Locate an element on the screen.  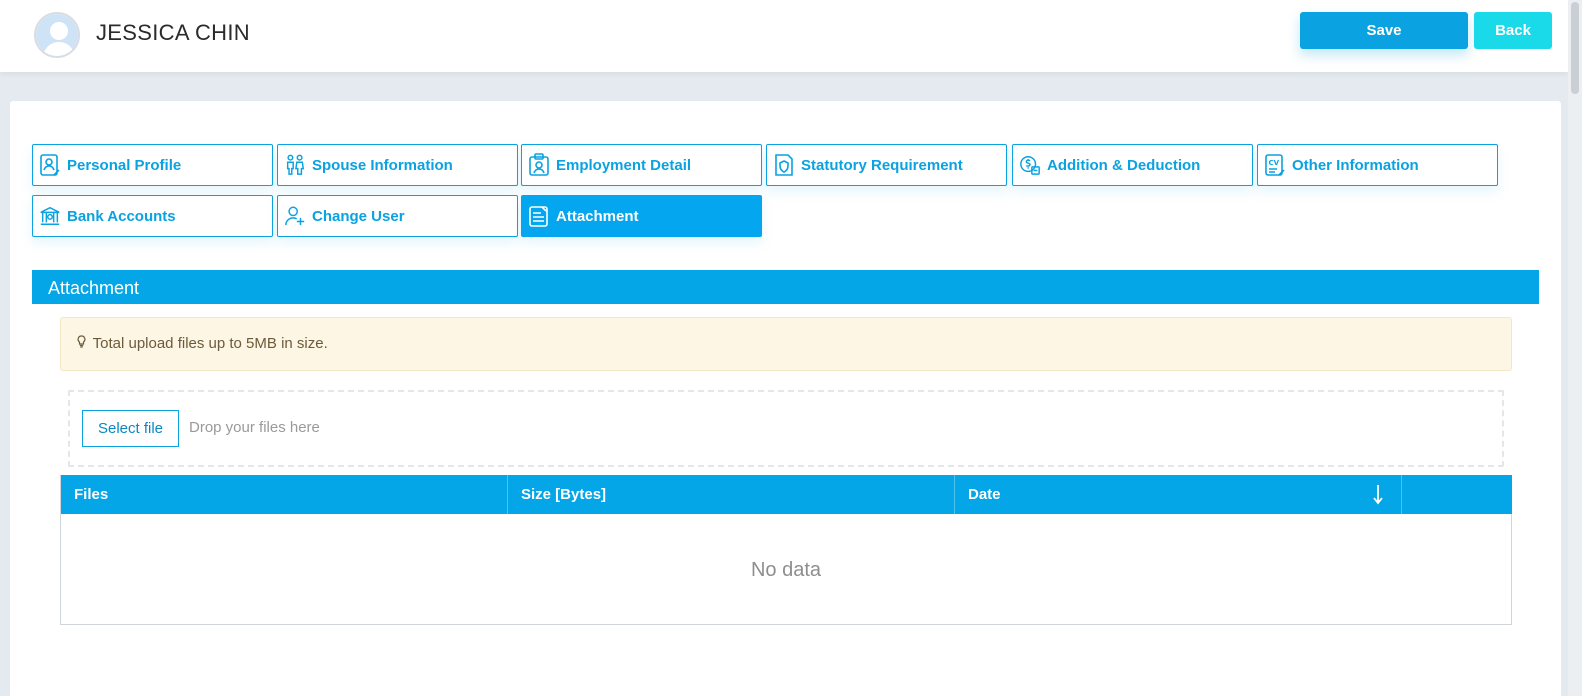
drop-hint: Drop your files here is located at coordinates (254, 427).